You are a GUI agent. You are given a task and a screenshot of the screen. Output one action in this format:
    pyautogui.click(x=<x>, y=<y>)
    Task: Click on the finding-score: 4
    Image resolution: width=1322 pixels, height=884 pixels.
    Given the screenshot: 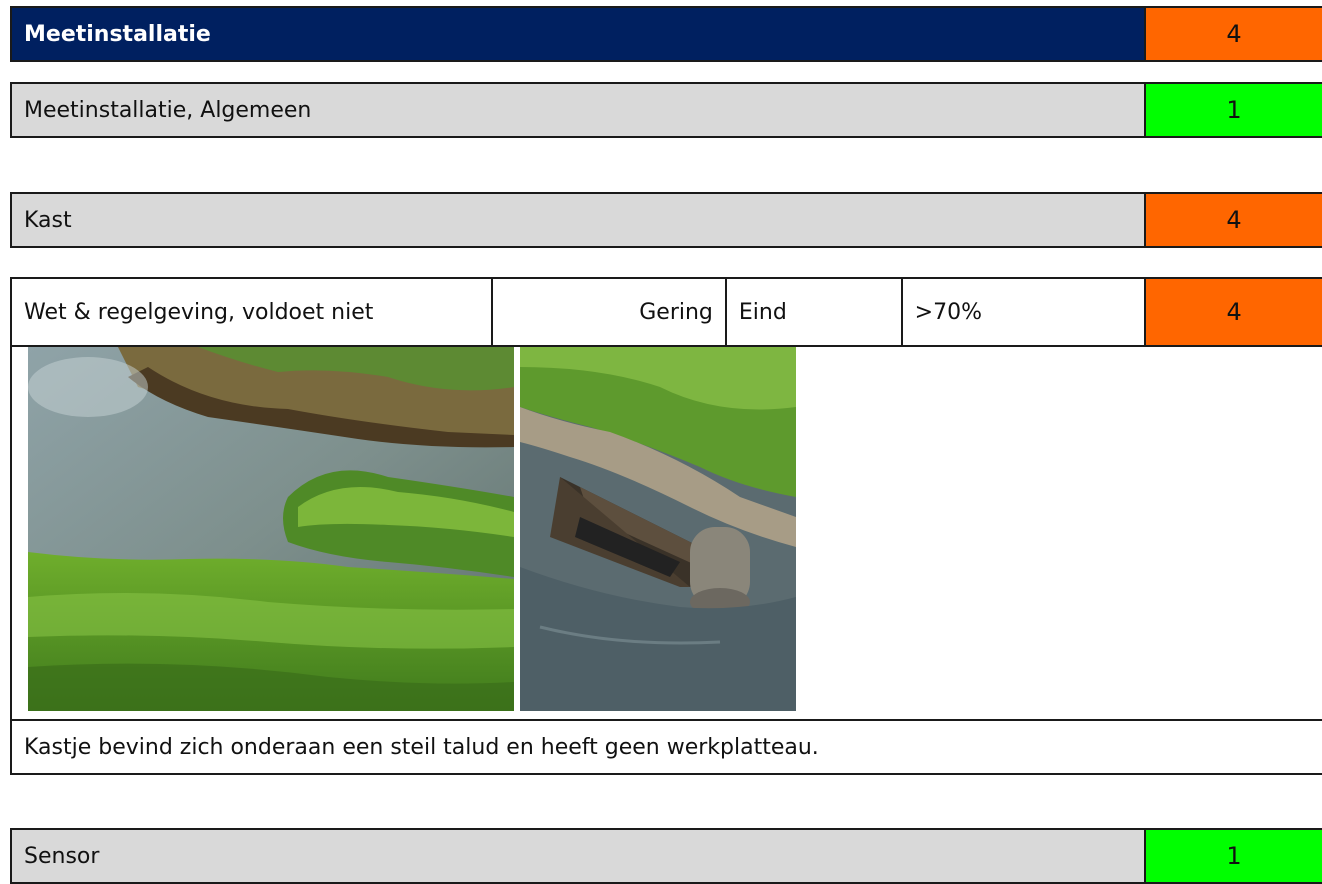 What is the action you would take?
    pyautogui.click(x=1233, y=312)
    